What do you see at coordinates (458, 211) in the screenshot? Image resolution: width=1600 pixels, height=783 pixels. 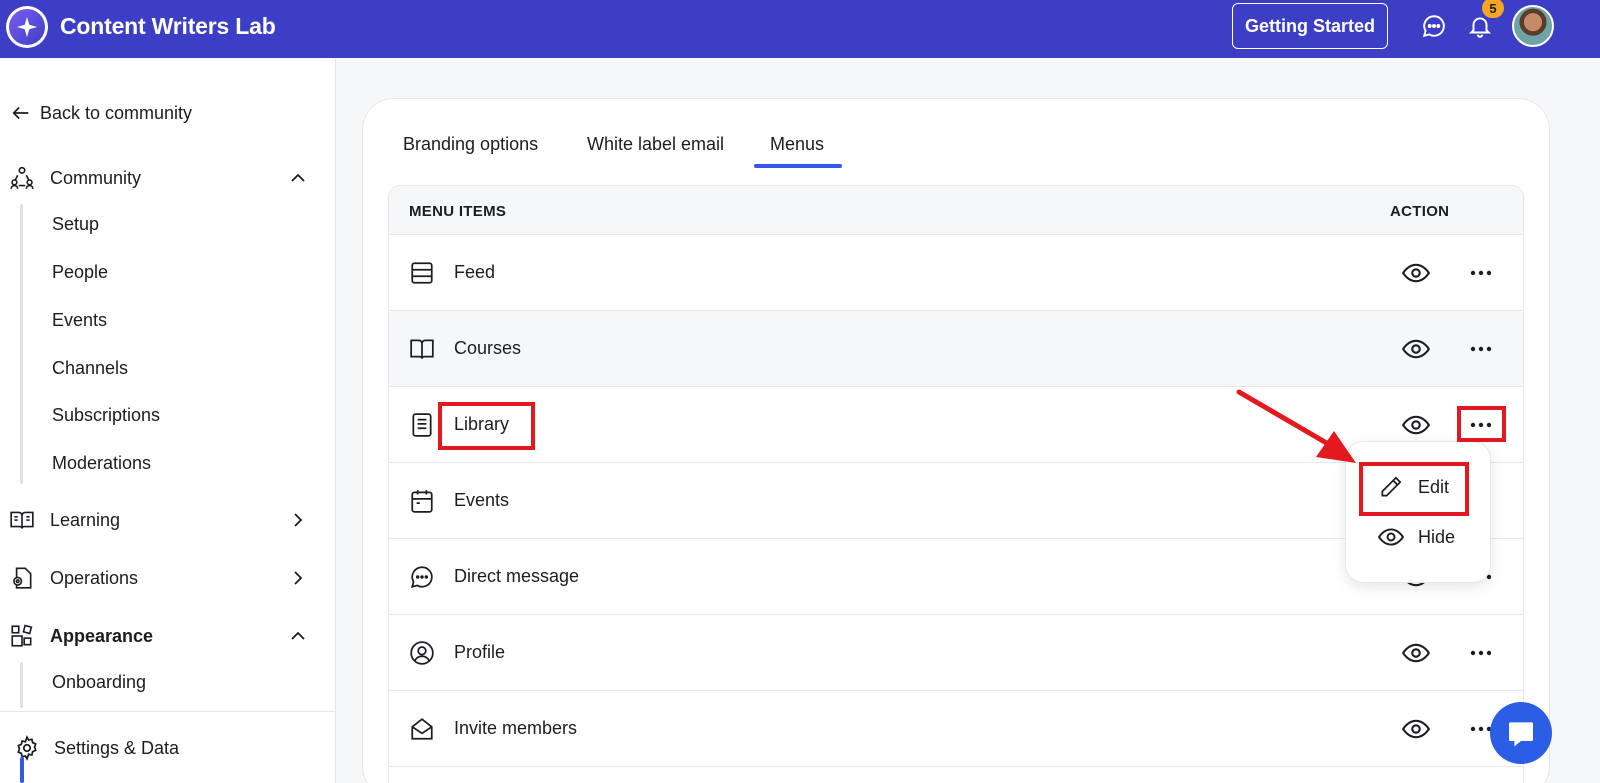 I see `column-header-menu-items: MENU ITEMS` at bounding box center [458, 211].